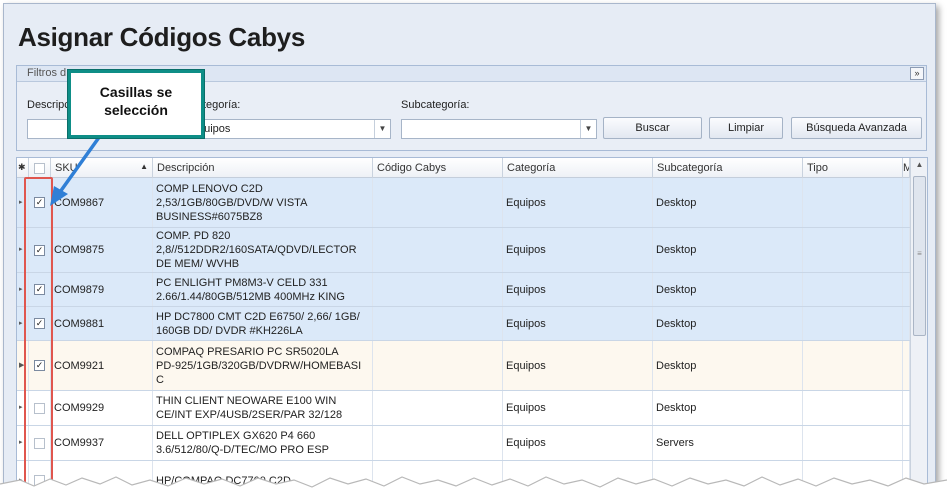 The image size is (947, 498). I want to click on callout-box: Casillas se selección, so click(136, 104).